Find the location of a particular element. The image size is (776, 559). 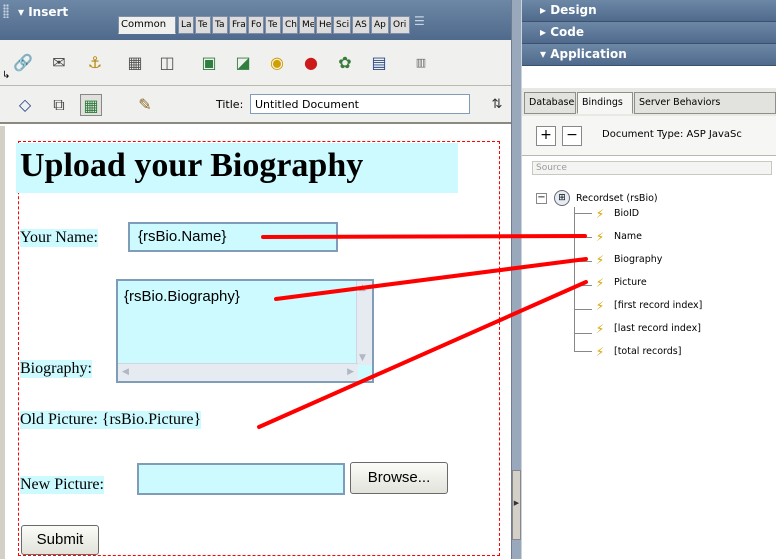

insert-panel-title: ▾ Insert is located at coordinates (43, 12).